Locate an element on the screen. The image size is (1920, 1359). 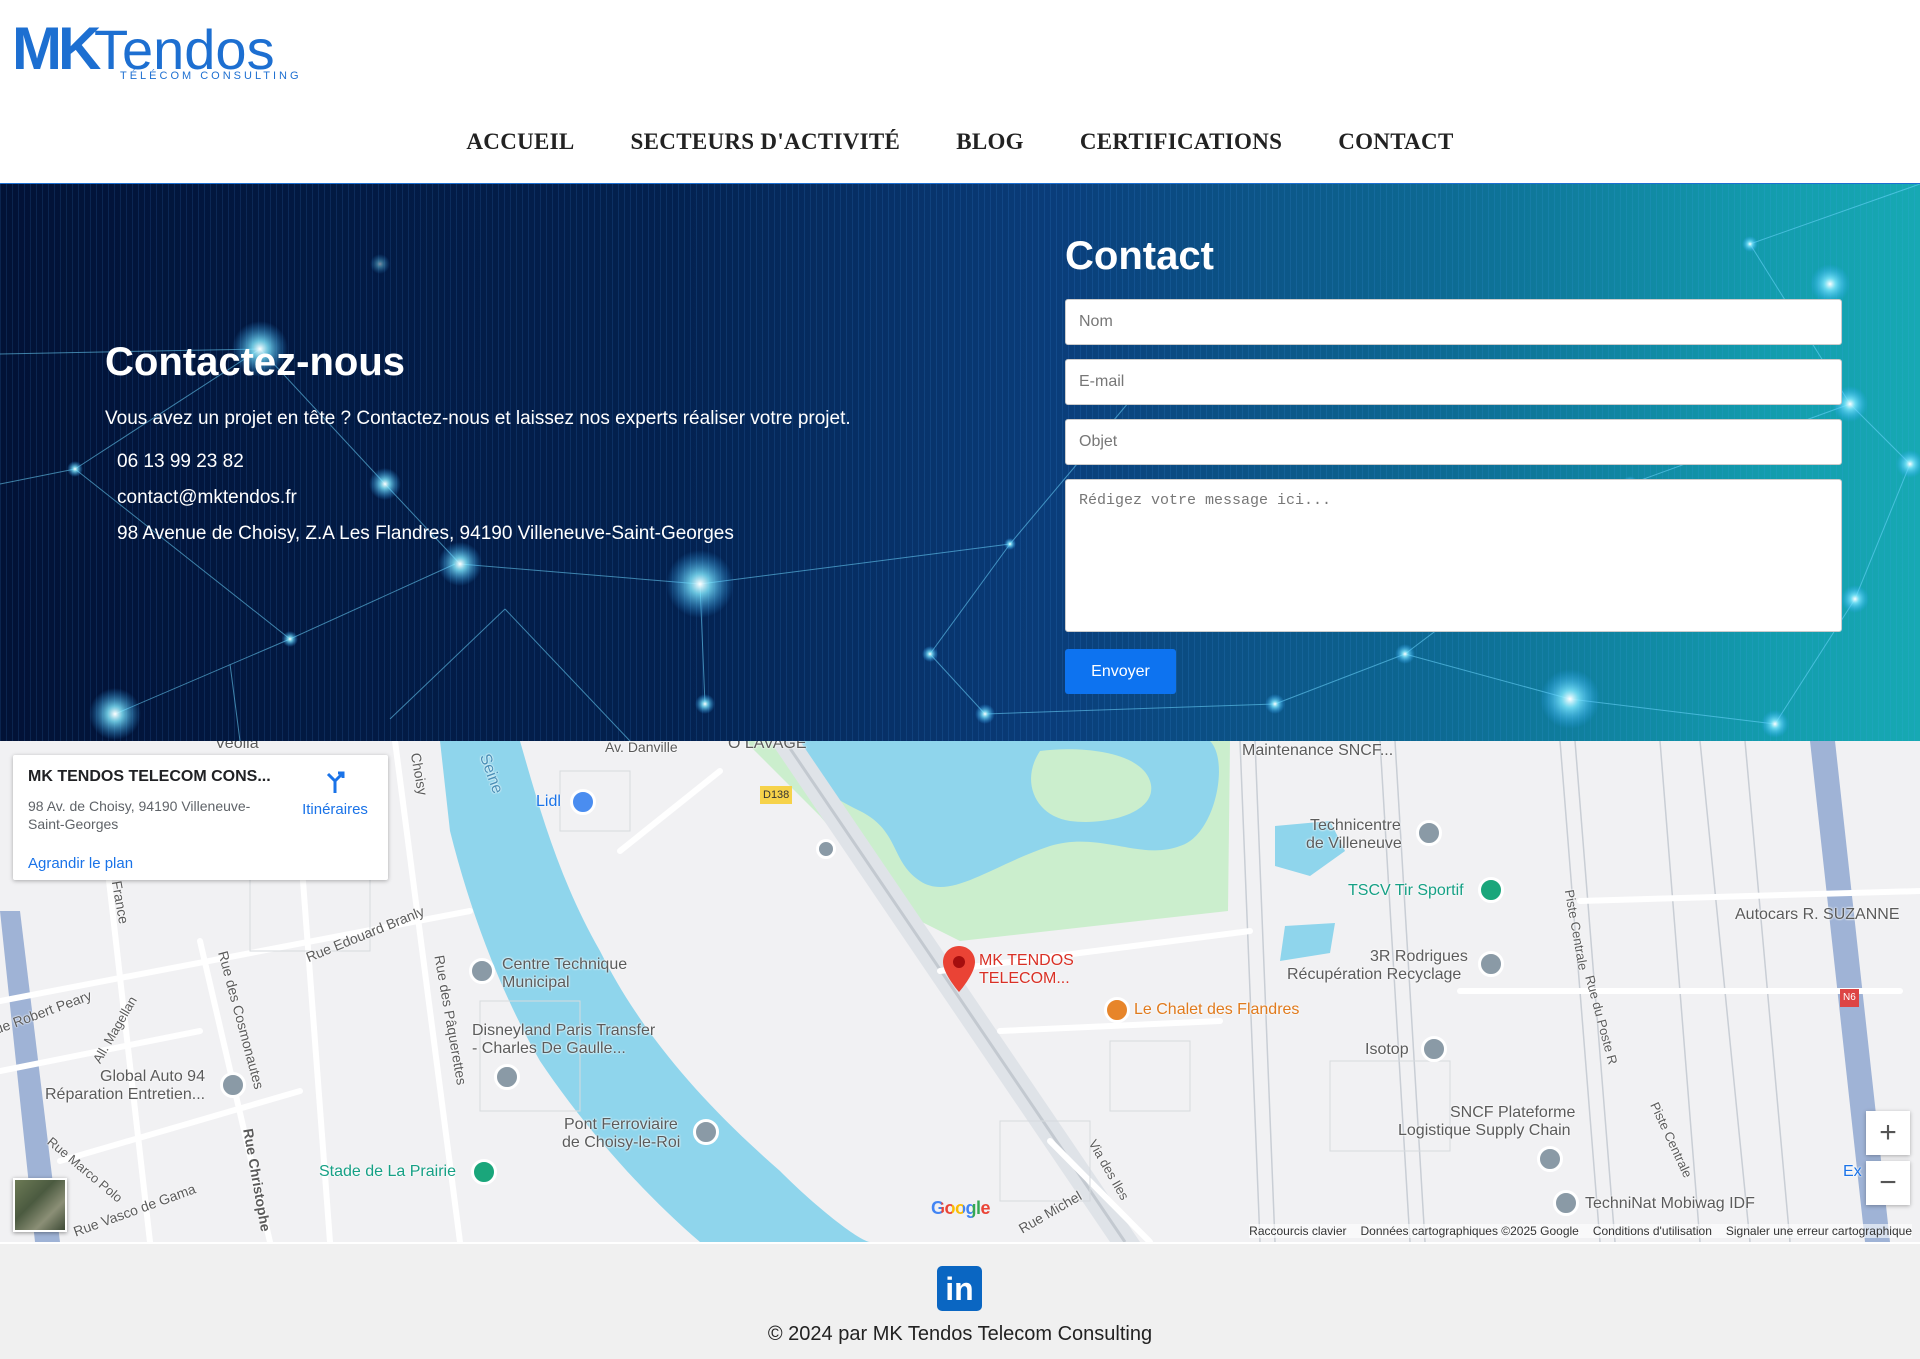
terms-link: Conditions d'utilisation is located at coordinates (1652, 1231).